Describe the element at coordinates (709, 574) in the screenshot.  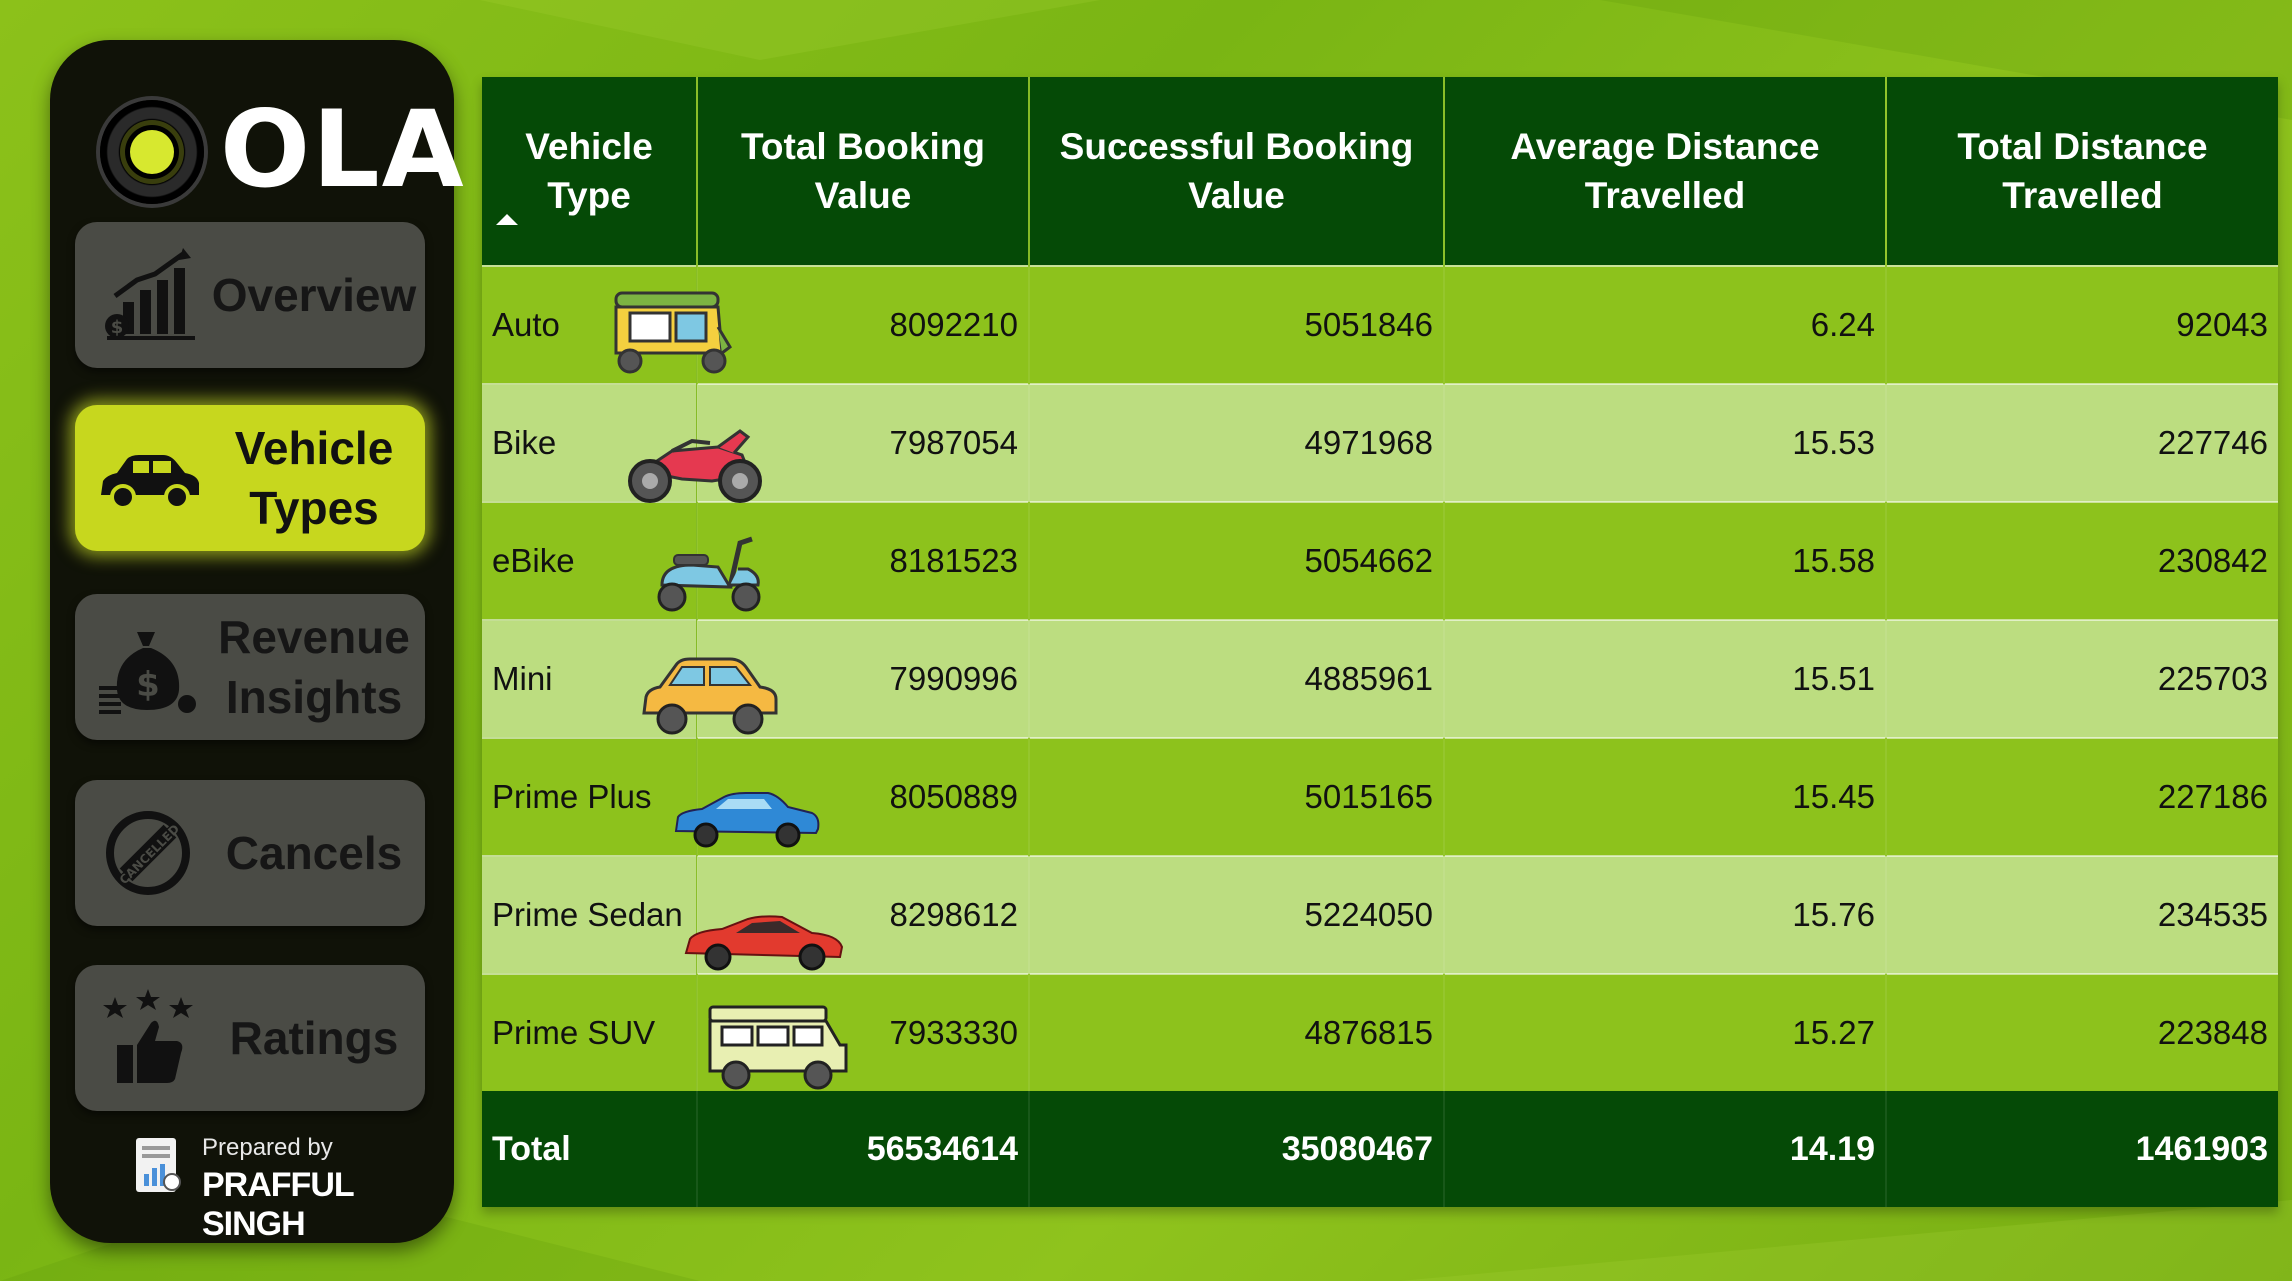
I see `scooter-icon` at that location.